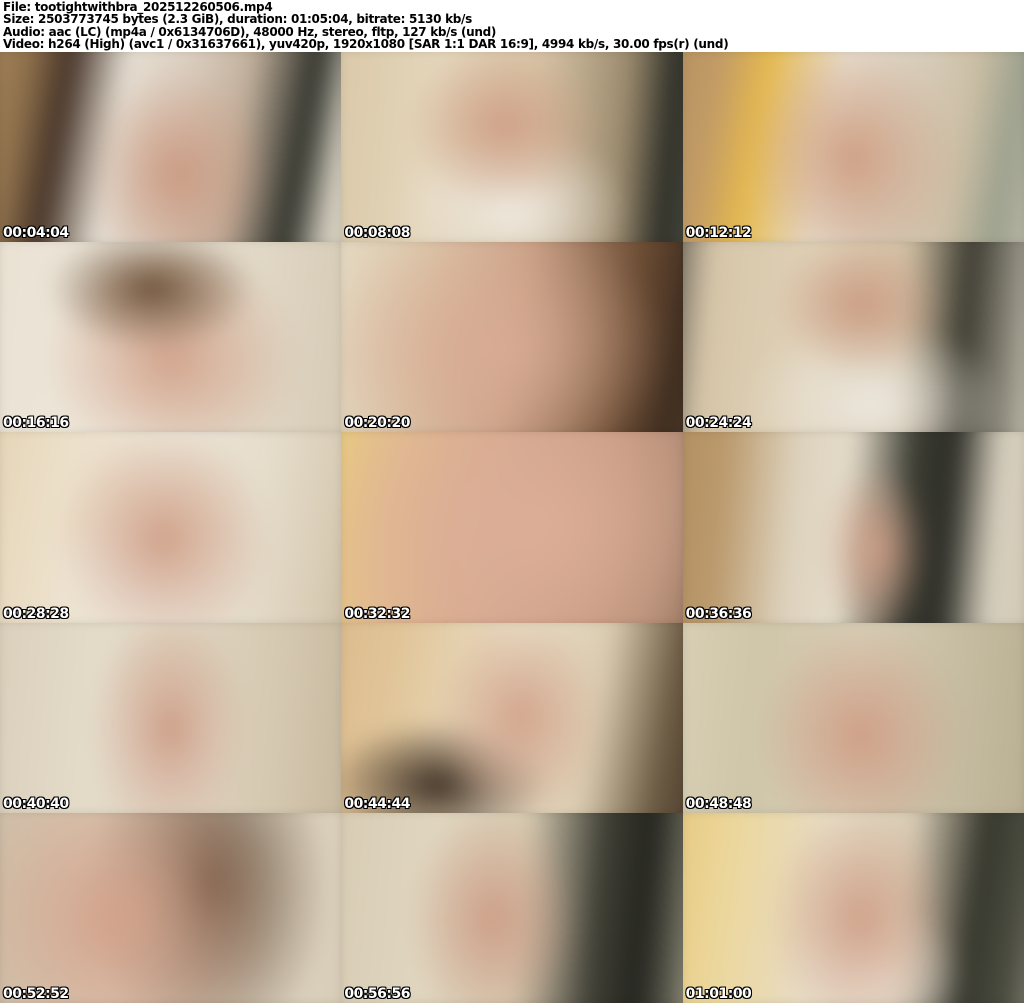 The width and height of the screenshot is (1024, 1003). I want to click on video-thumbnail: 00:44:44, so click(512, 717).